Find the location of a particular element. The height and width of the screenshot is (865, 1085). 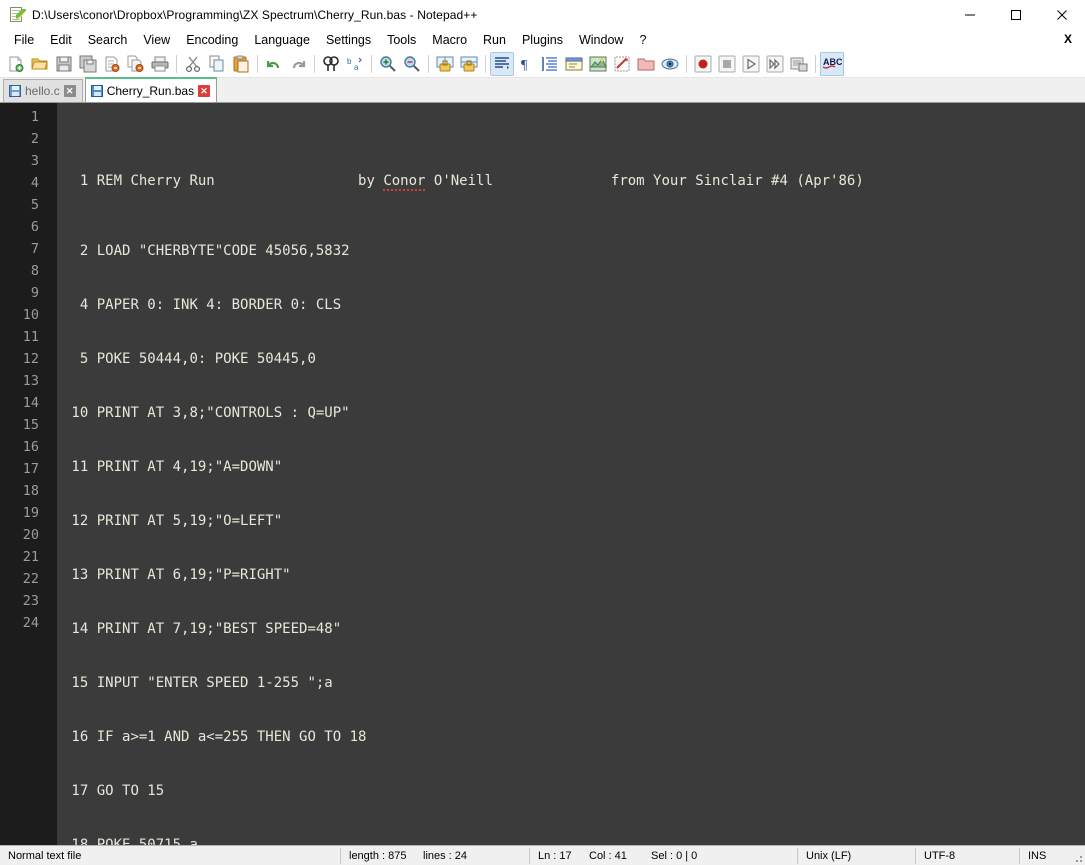

gutter-line: 7 is located at coordinates (34, 249).